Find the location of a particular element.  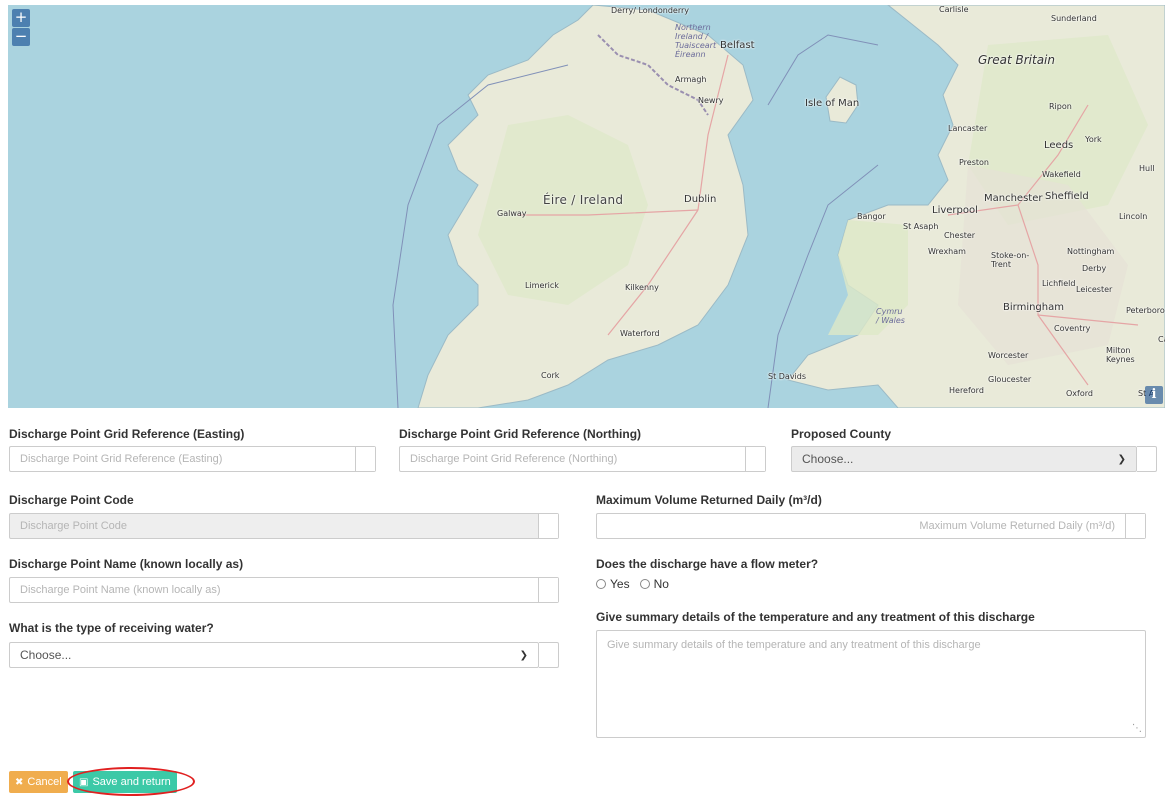

code-addon is located at coordinates (548, 526).